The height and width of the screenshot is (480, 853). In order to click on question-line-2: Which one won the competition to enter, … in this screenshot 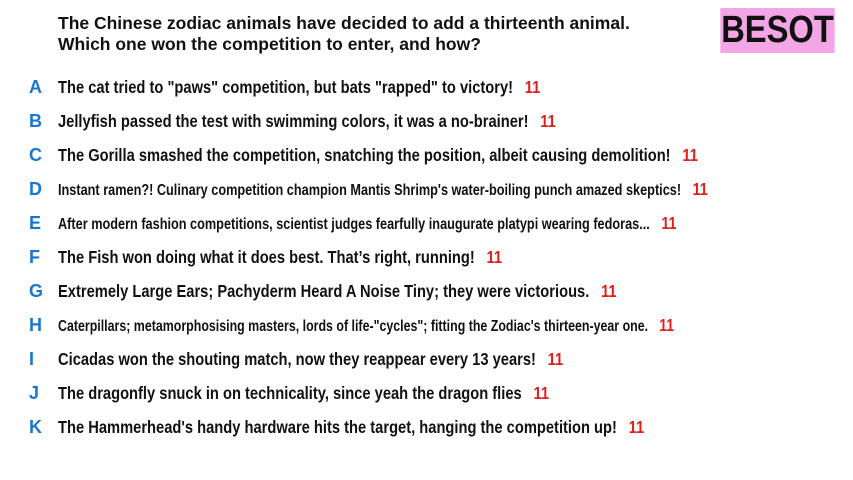, I will do `click(269, 44)`.